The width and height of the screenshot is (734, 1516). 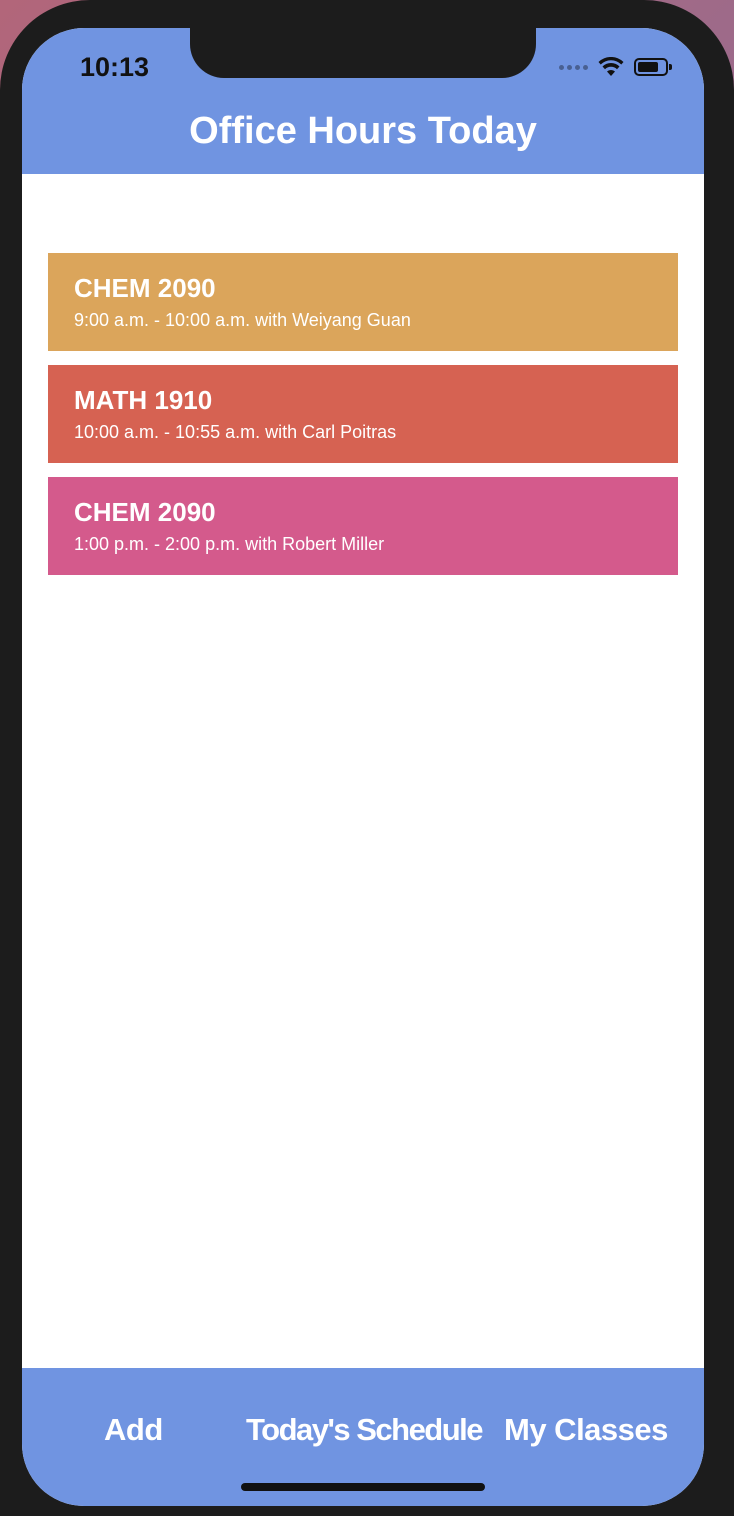 I want to click on device-notch, so click(x=363, y=53).